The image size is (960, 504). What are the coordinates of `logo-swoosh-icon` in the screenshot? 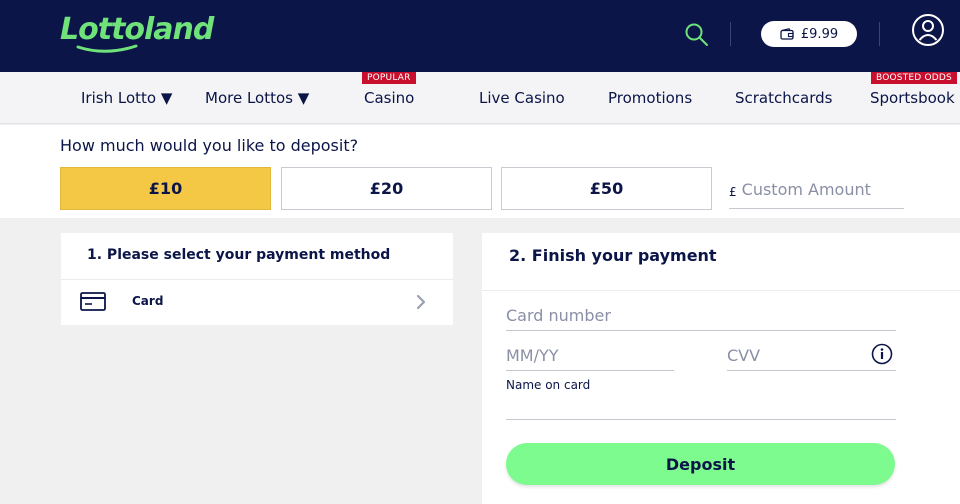 It's located at (107, 48).